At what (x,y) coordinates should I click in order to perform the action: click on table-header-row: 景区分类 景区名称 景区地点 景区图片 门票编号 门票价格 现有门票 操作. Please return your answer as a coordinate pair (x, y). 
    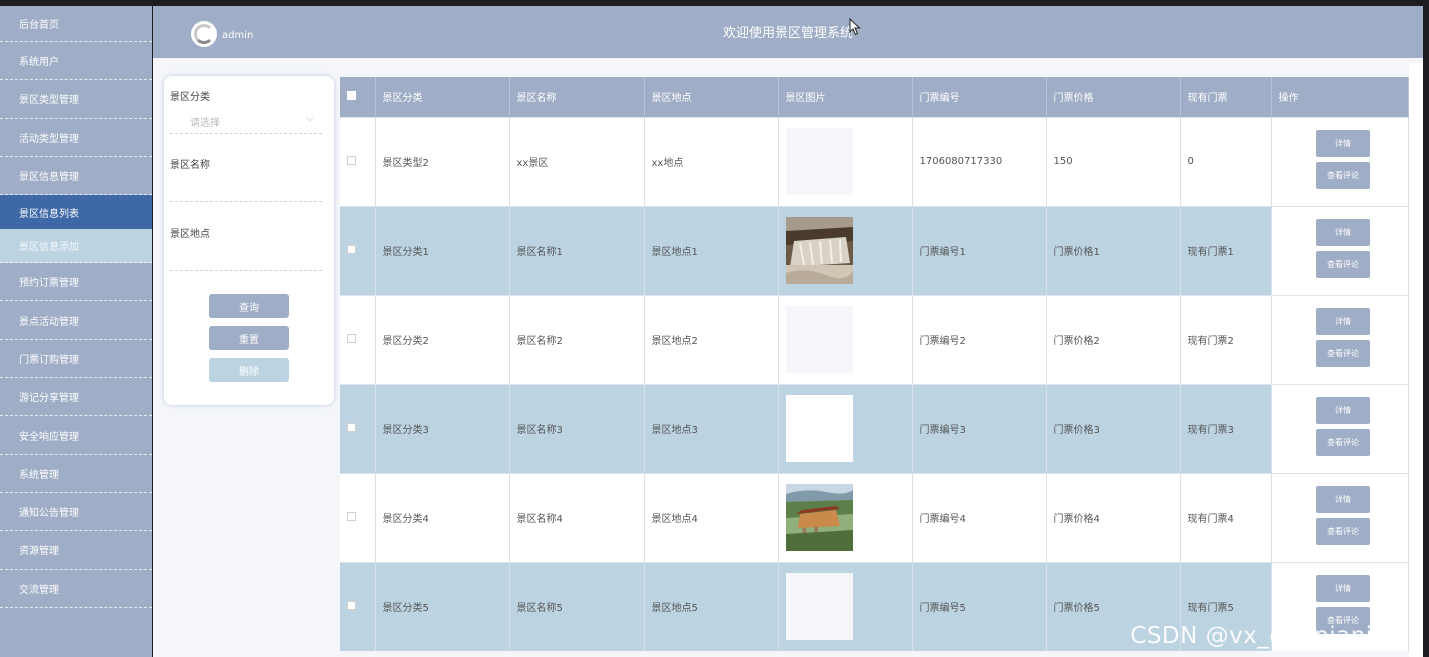
    Looking at the image, I should click on (874, 97).